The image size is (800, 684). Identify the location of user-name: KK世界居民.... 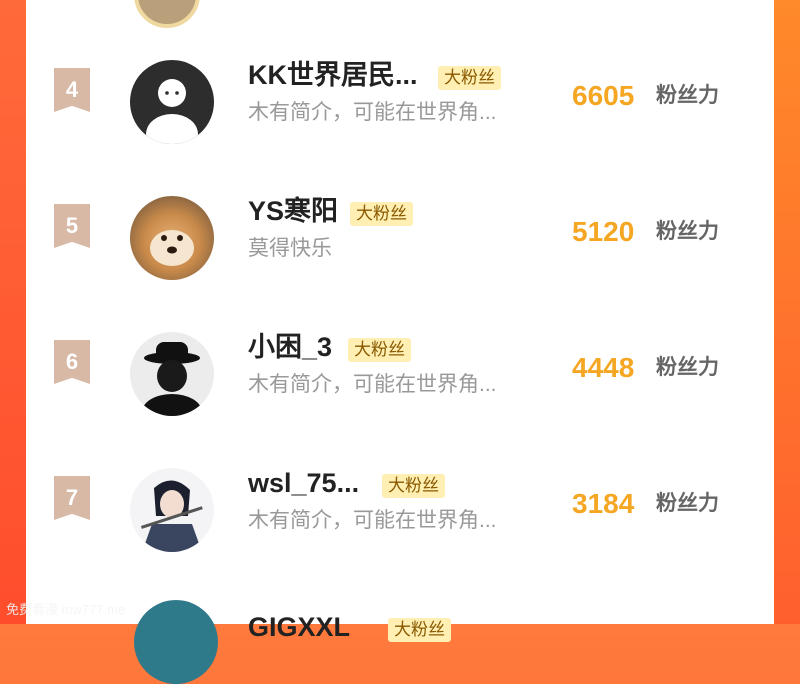
(333, 75).